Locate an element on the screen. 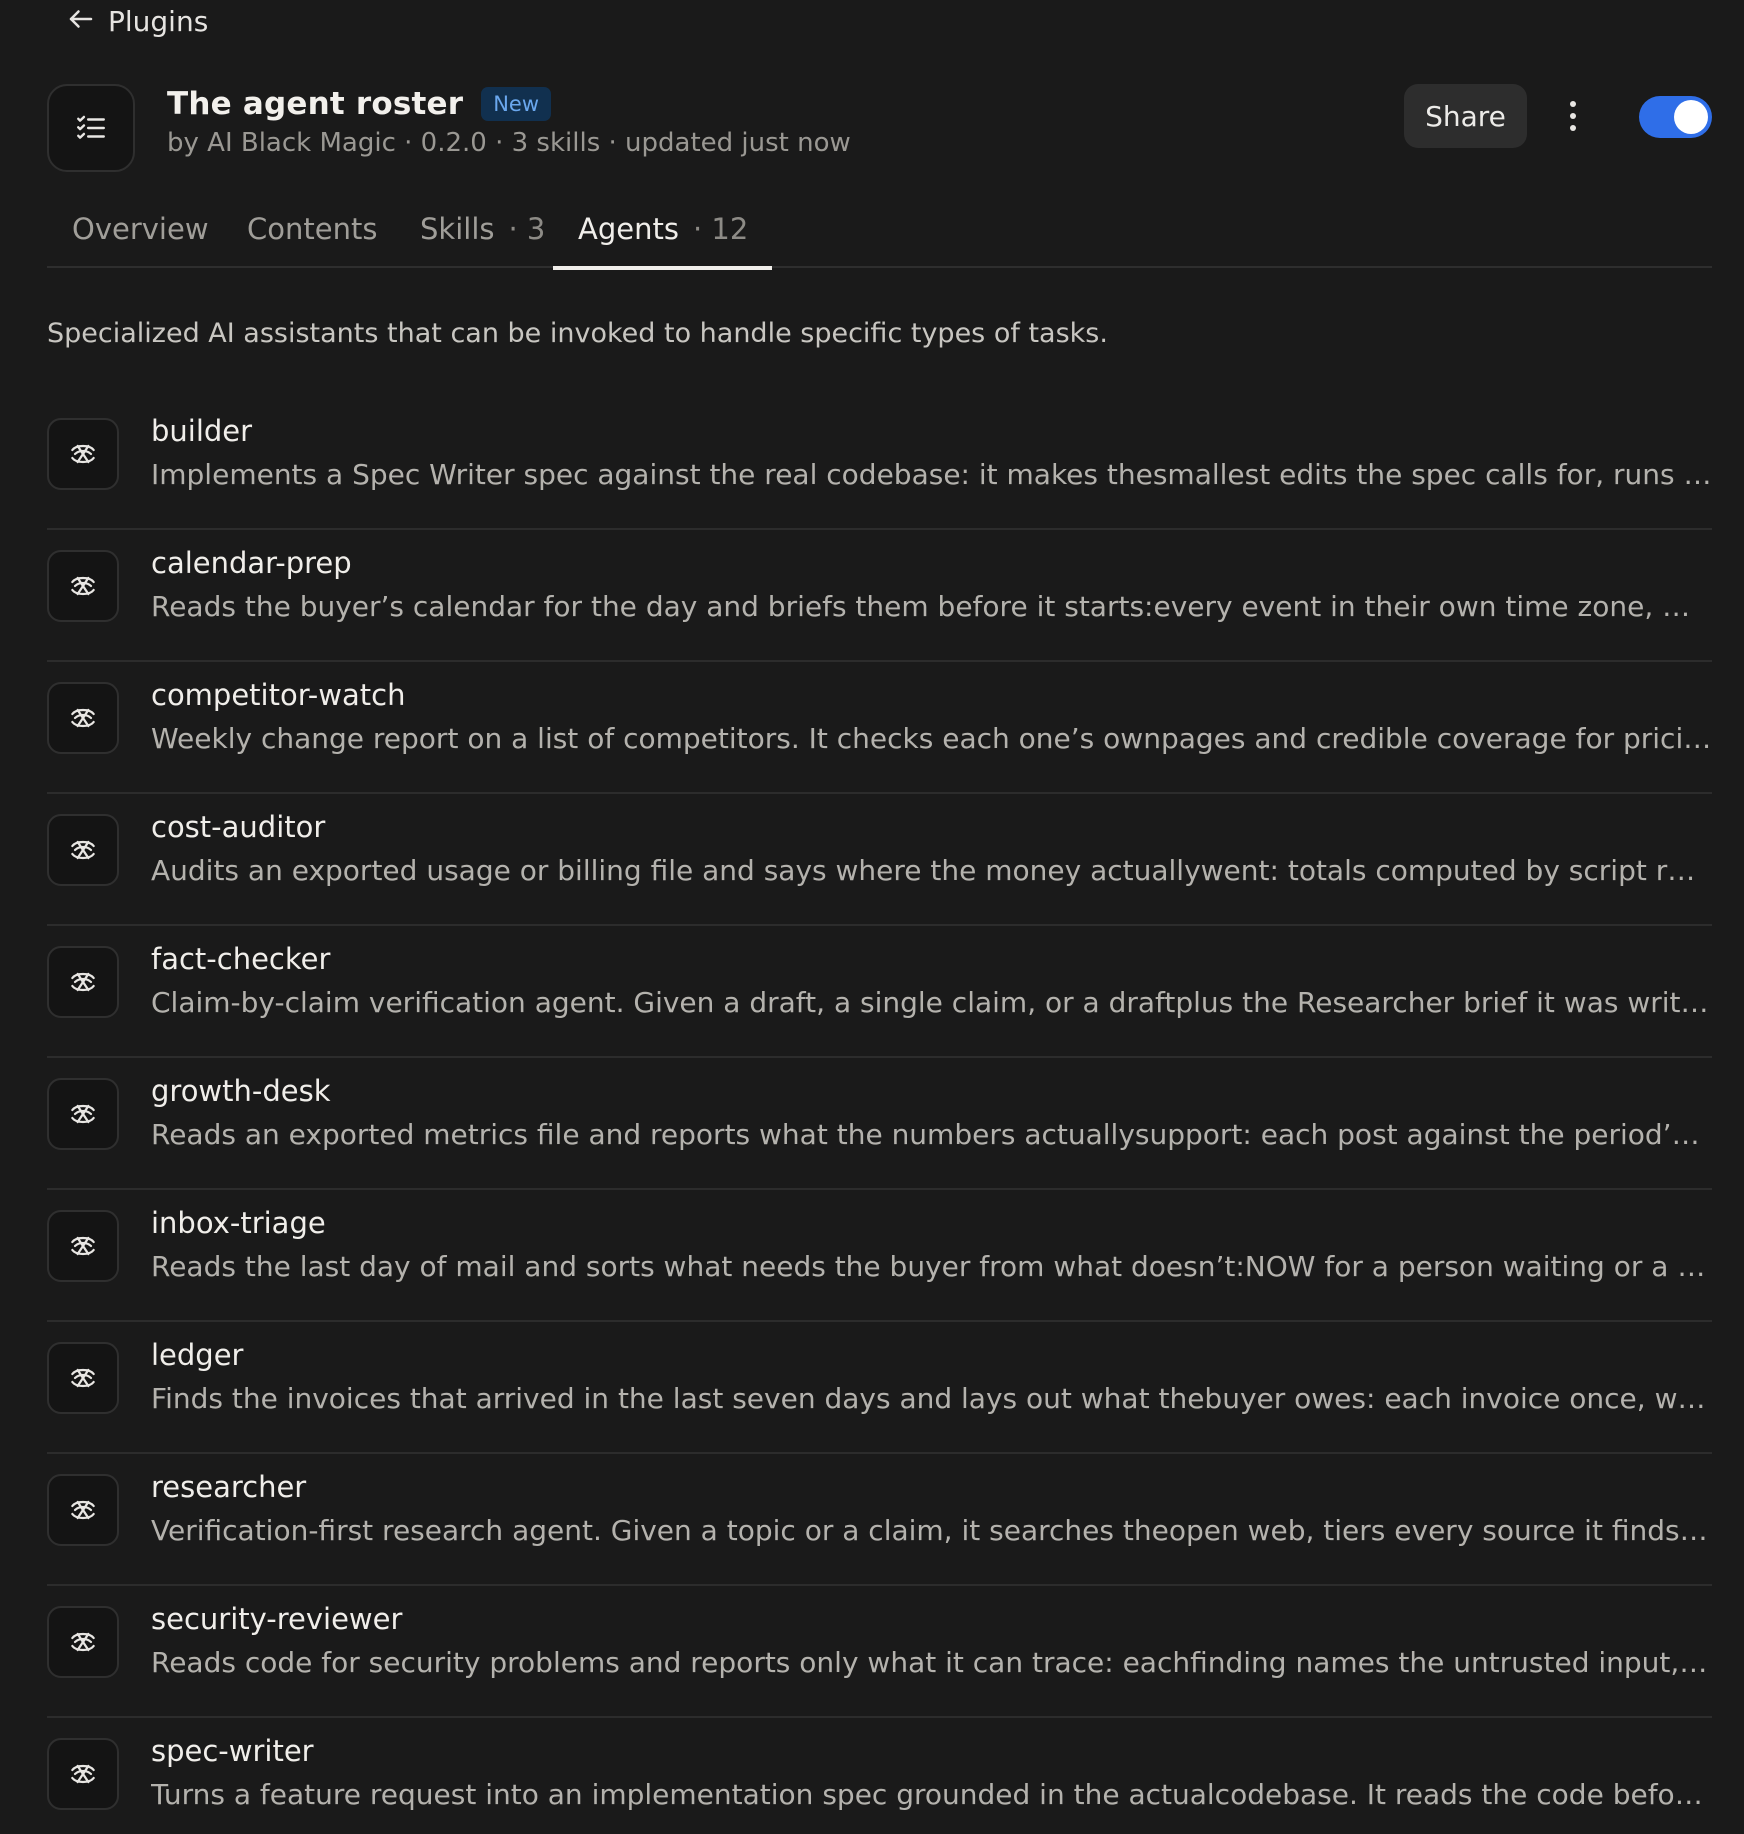  back-to-plugins-link: Plugins is located at coordinates (137, 21).